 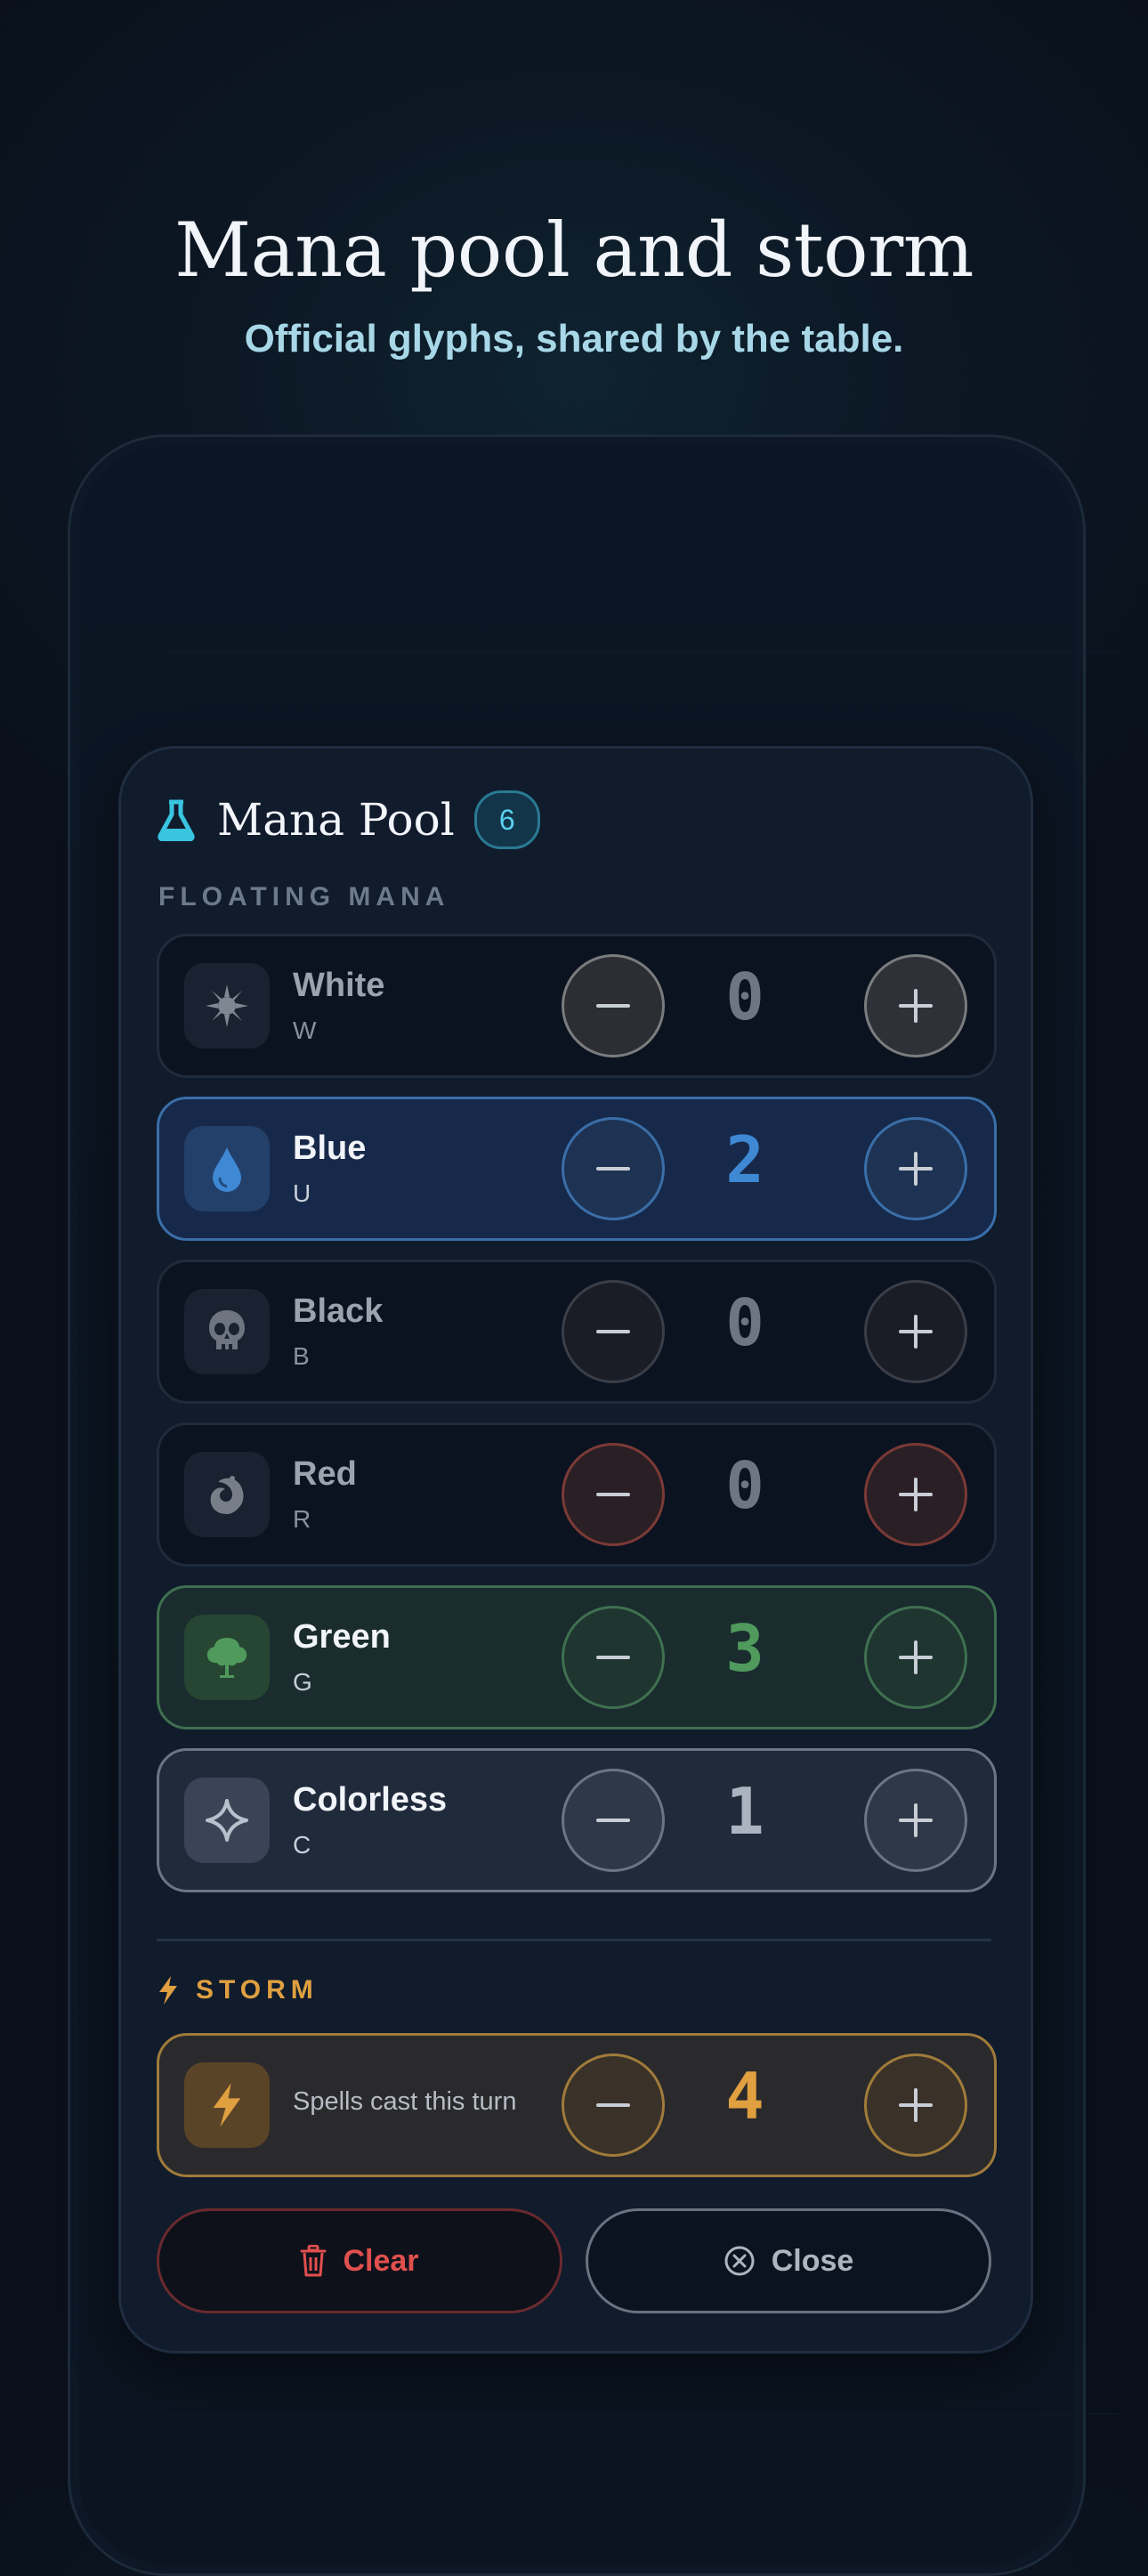 I want to click on hero-subtitle: Official glyphs, shared by the table., so click(x=574, y=339).